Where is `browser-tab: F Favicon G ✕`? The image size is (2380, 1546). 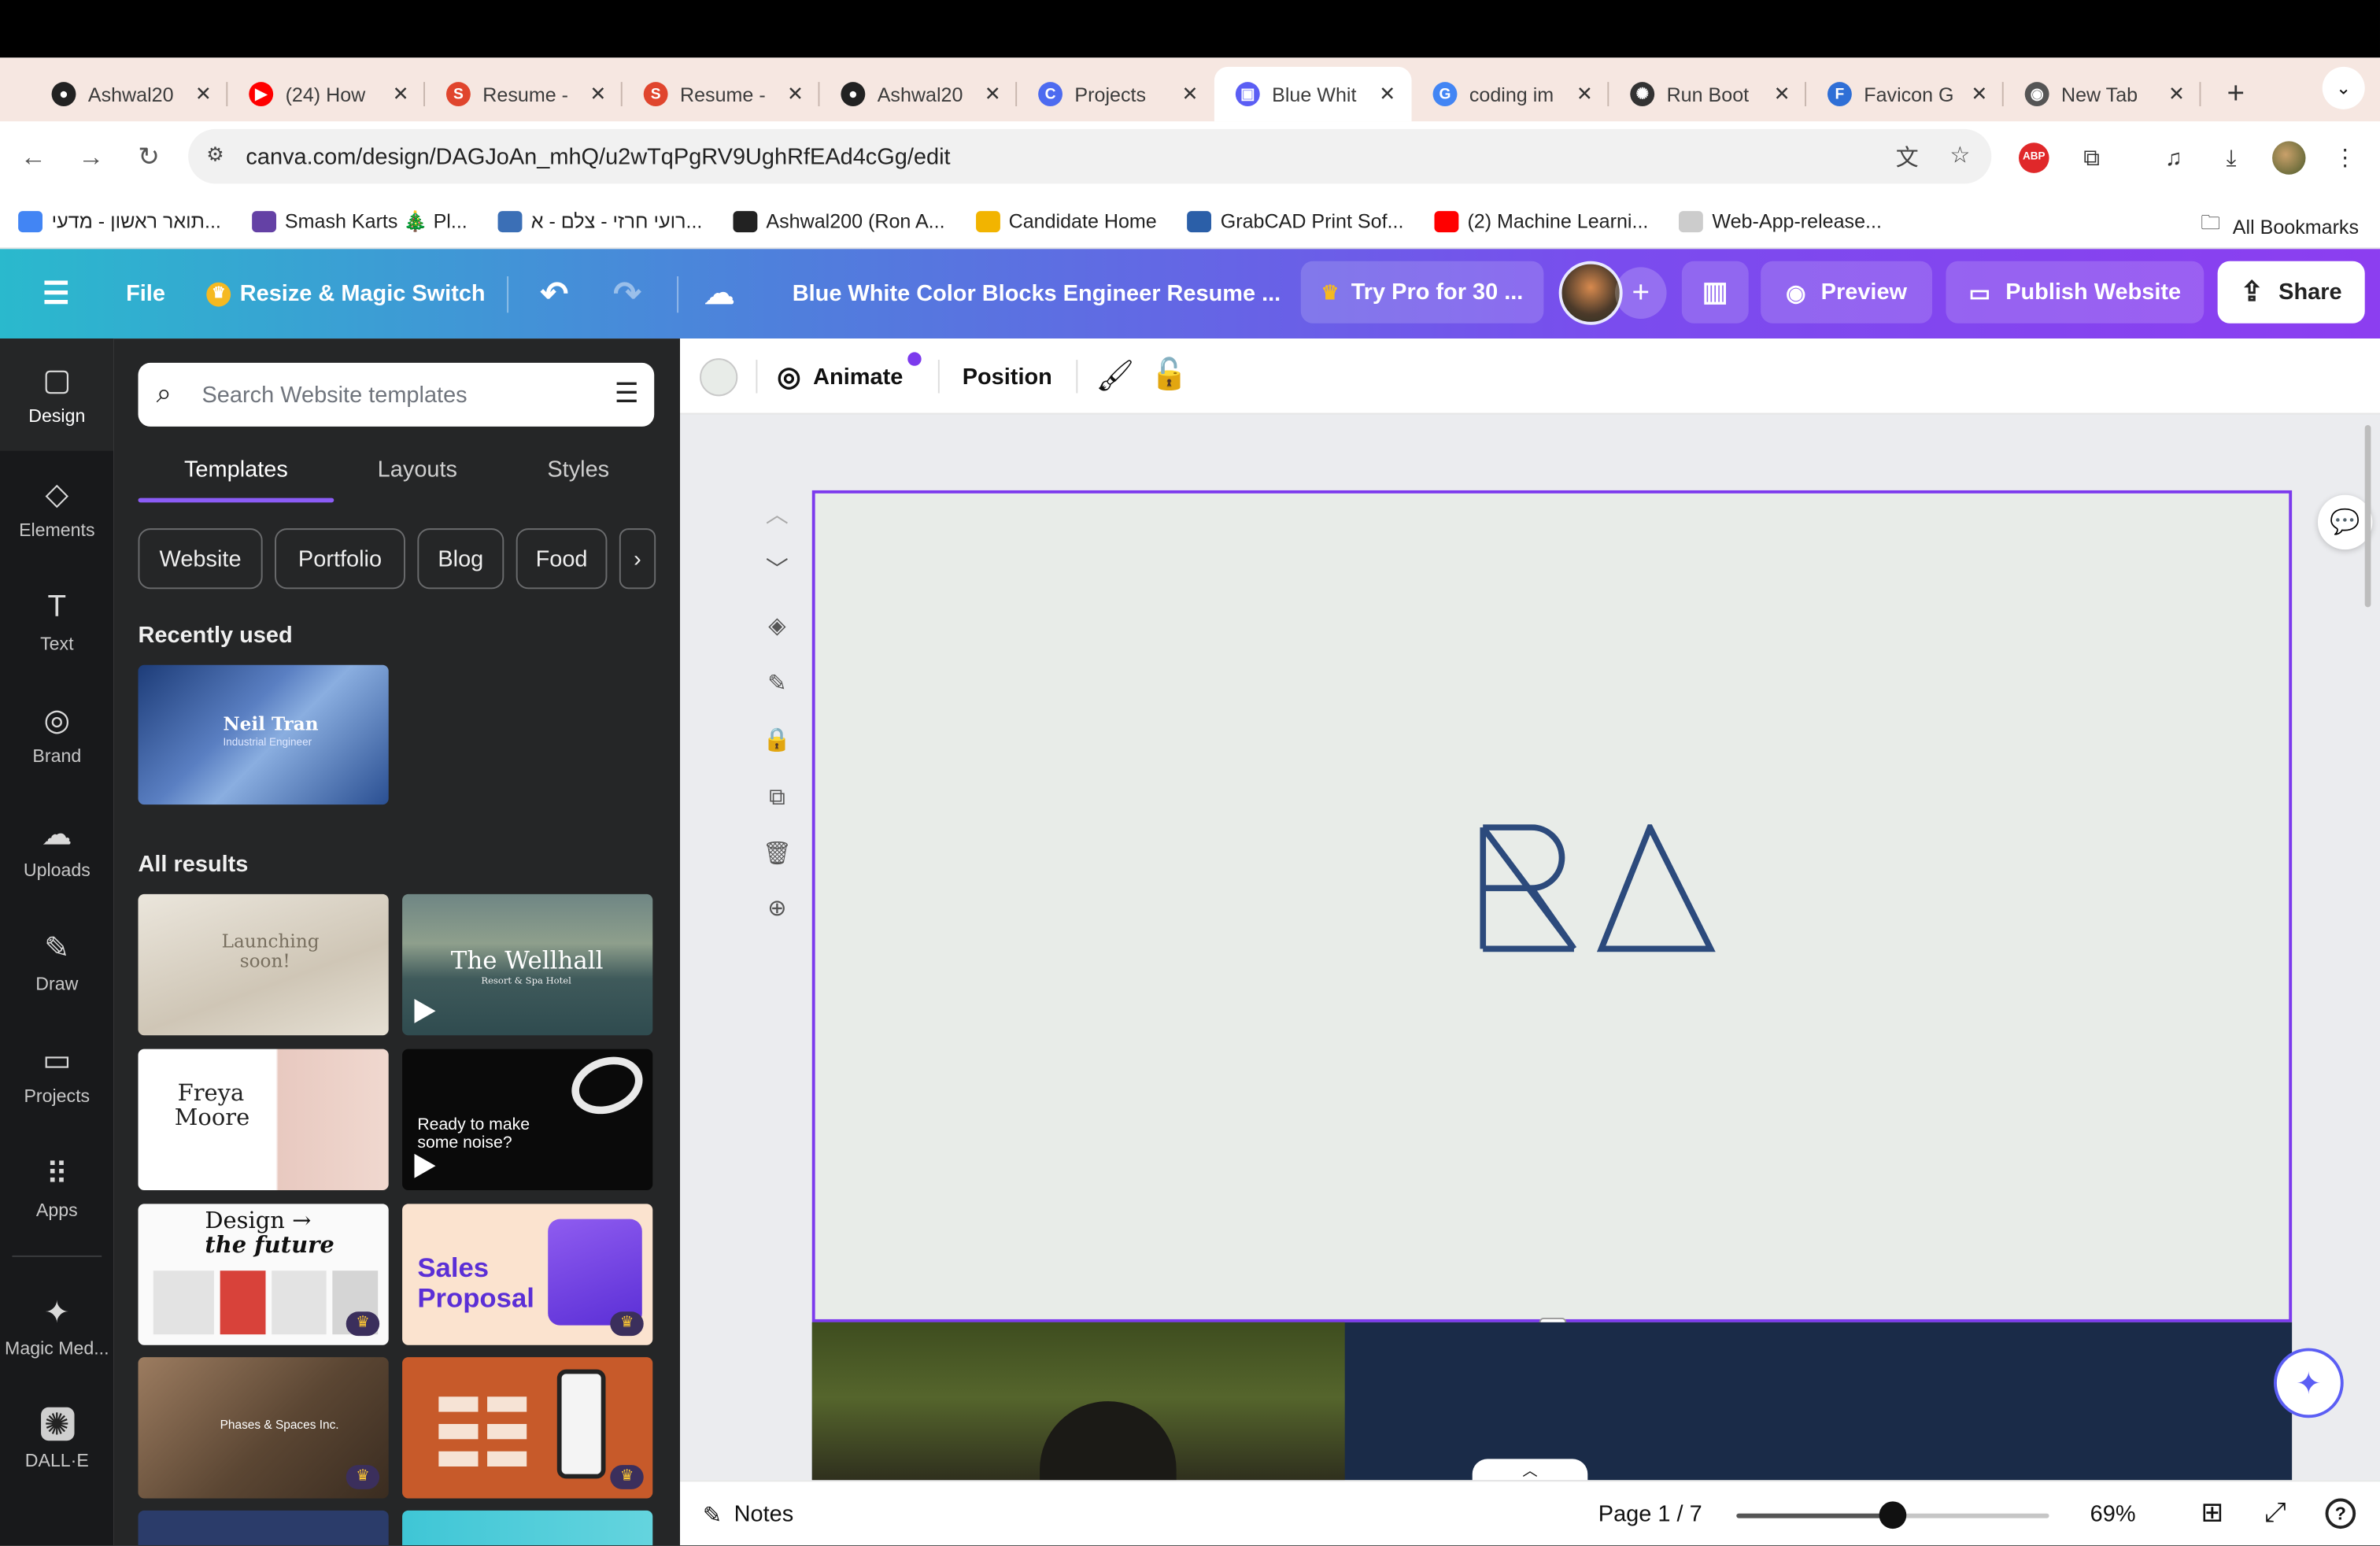
browser-tab: F Favicon G ✕ is located at coordinates (1905, 94).